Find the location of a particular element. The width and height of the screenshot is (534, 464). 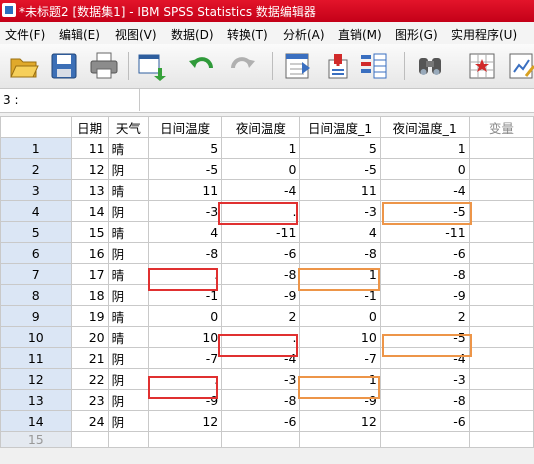

cell-date: 21 is located at coordinates (89, 358).